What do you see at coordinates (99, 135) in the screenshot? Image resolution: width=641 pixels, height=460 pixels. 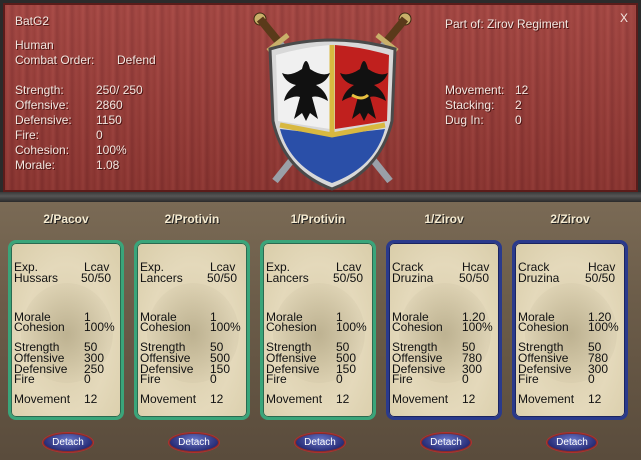 I see `stat-value-fire: 0` at bounding box center [99, 135].